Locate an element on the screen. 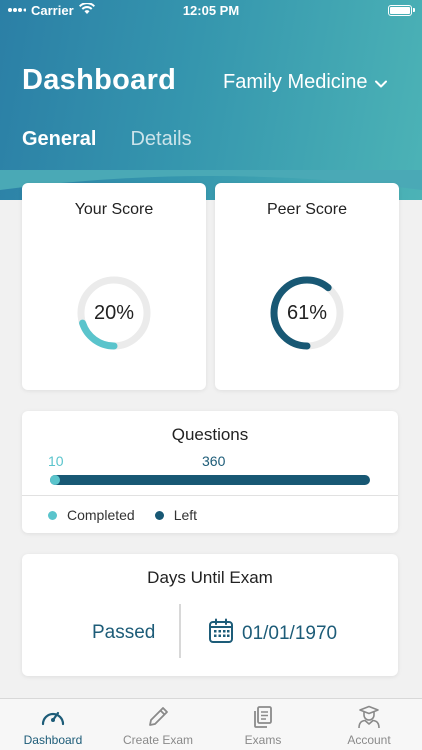 The image size is (422, 750). your-score-value: 20% is located at coordinates (114, 312).